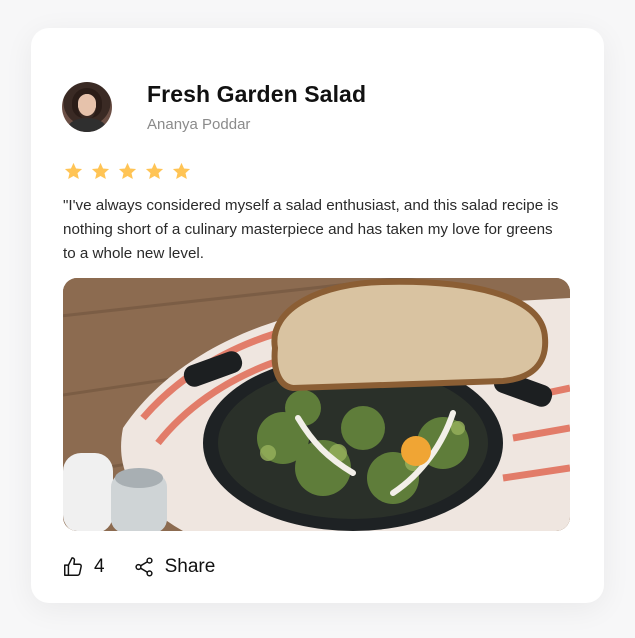 The height and width of the screenshot is (638, 635). I want to click on post-title: Fresh Garden Salad, so click(257, 94).